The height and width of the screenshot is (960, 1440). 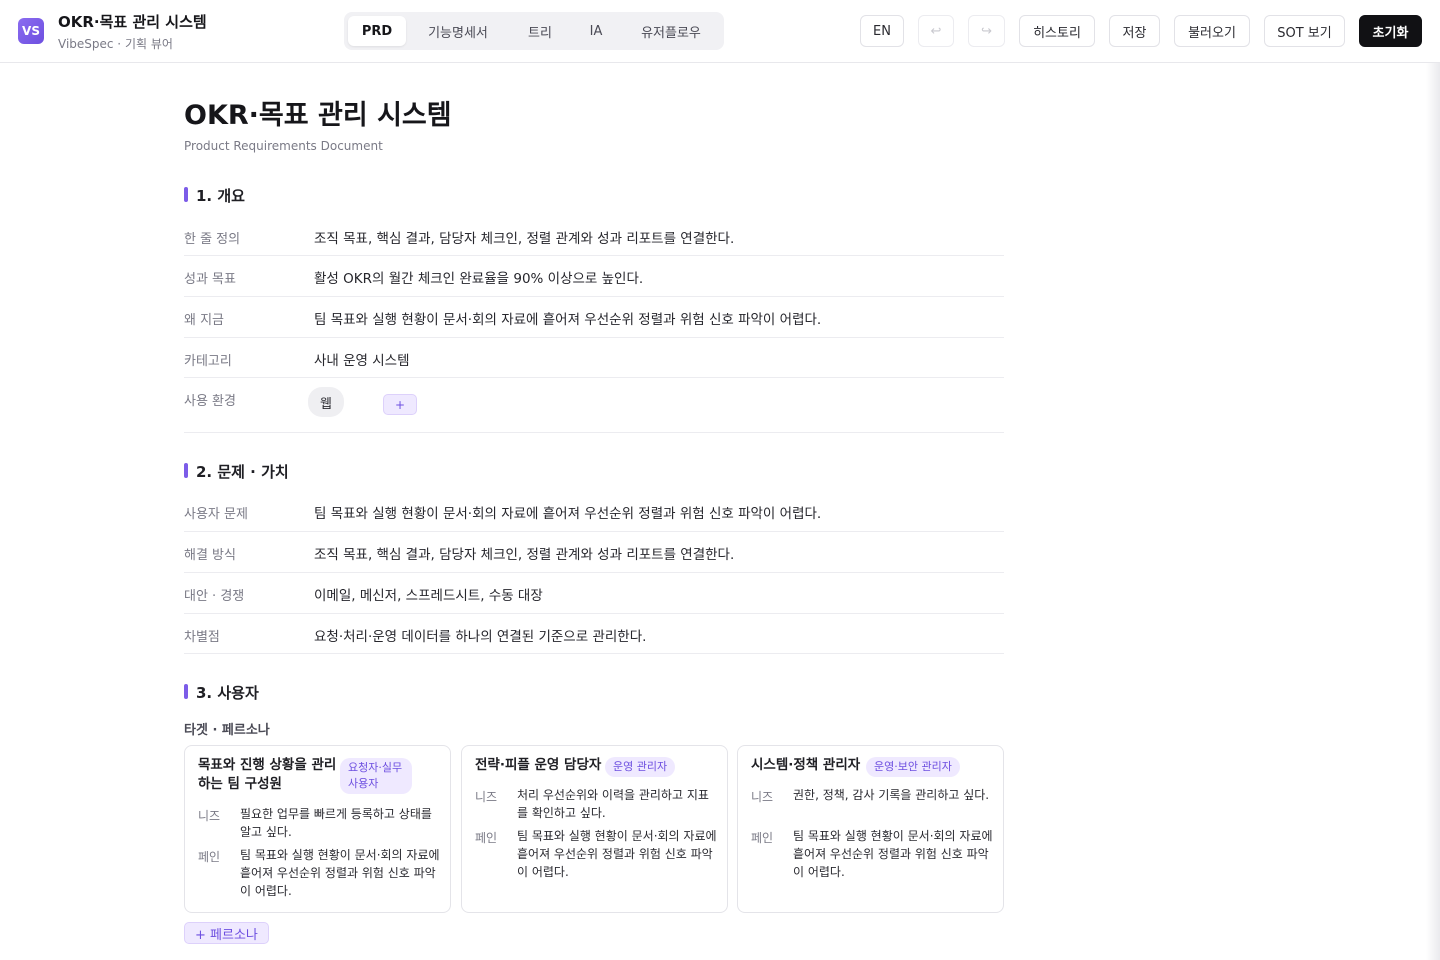 What do you see at coordinates (806, 765) in the screenshot?
I see `persona-title: 시스템·정책 관리자` at bounding box center [806, 765].